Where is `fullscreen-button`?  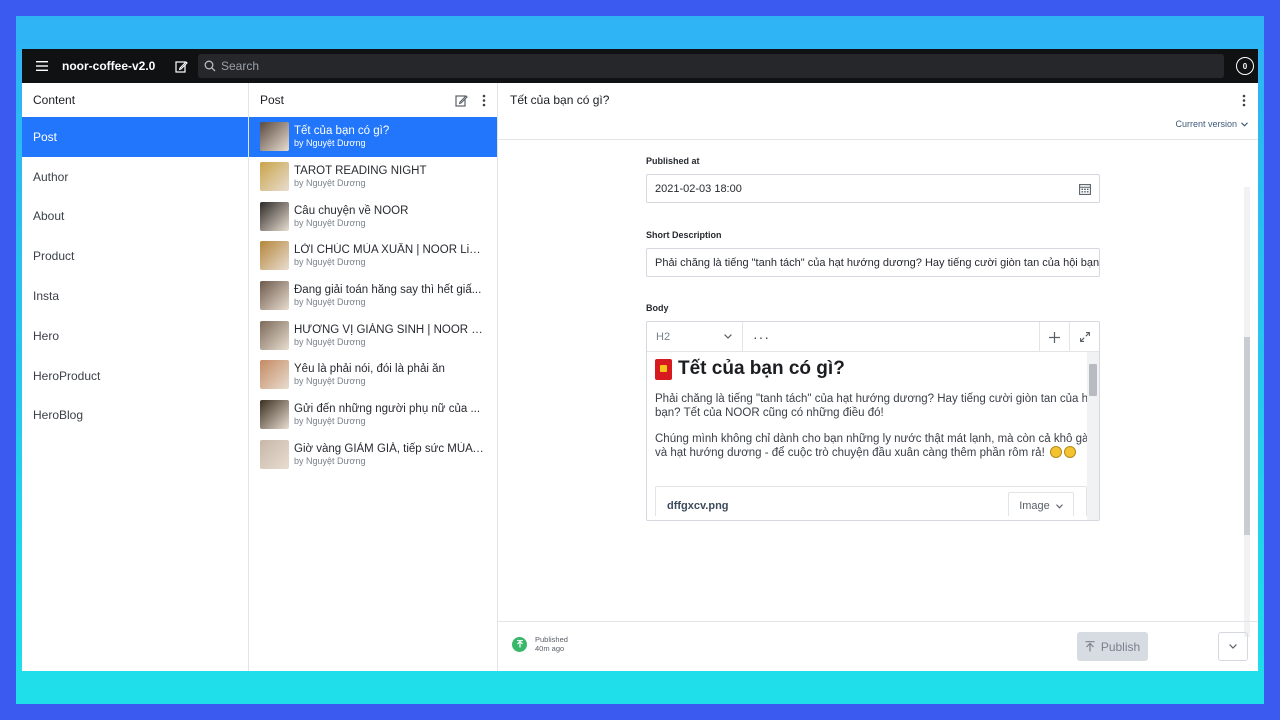
fullscreen-button is located at coordinates (1084, 337).